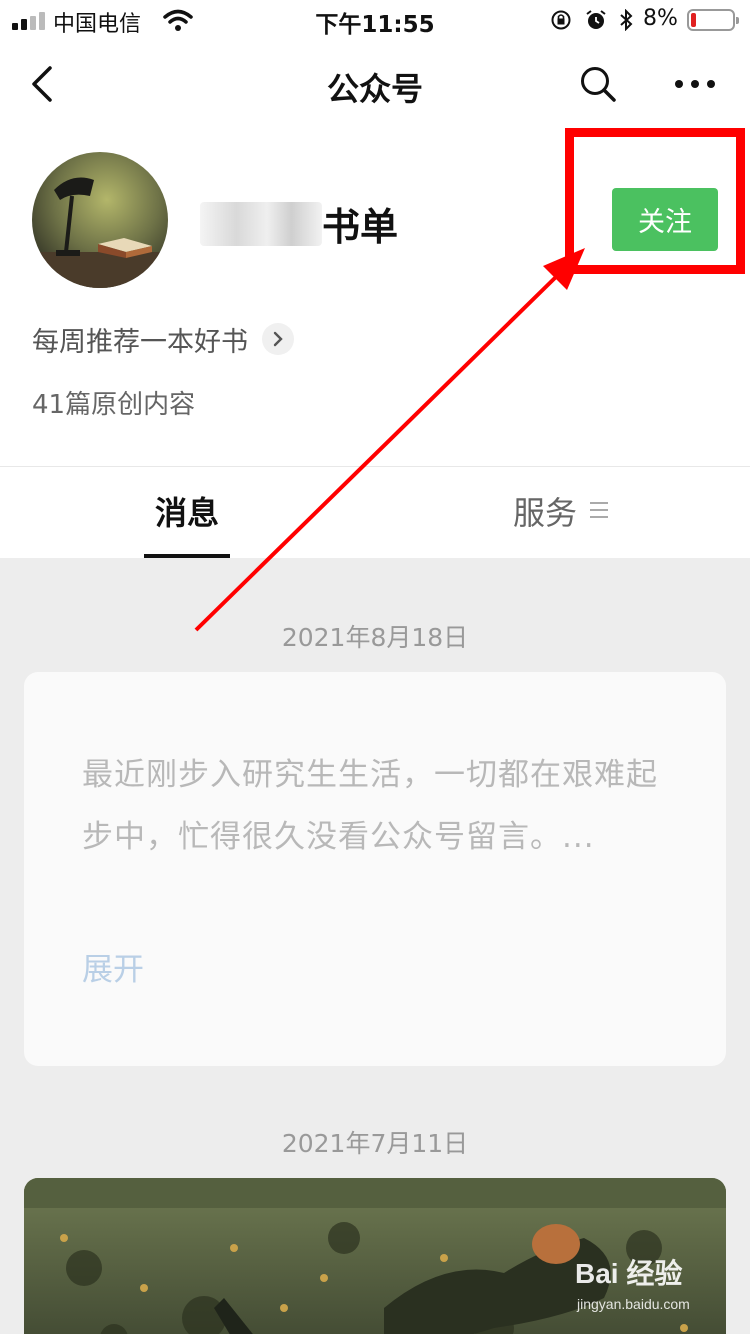 The width and height of the screenshot is (750, 1334). I want to click on account-name: 书单, so click(299, 222).